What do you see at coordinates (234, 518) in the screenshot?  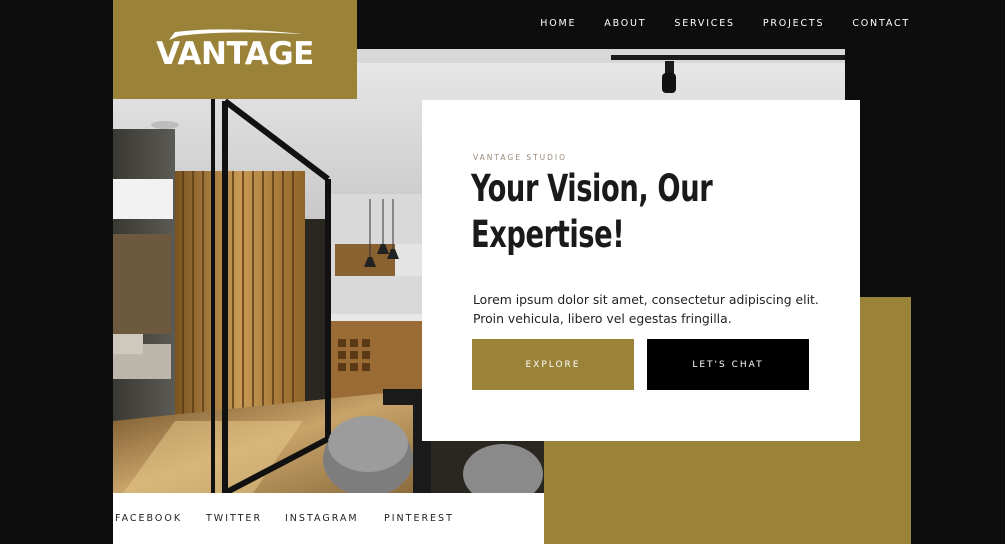 I see `social-twitter-link: TWITTER` at bounding box center [234, 518].